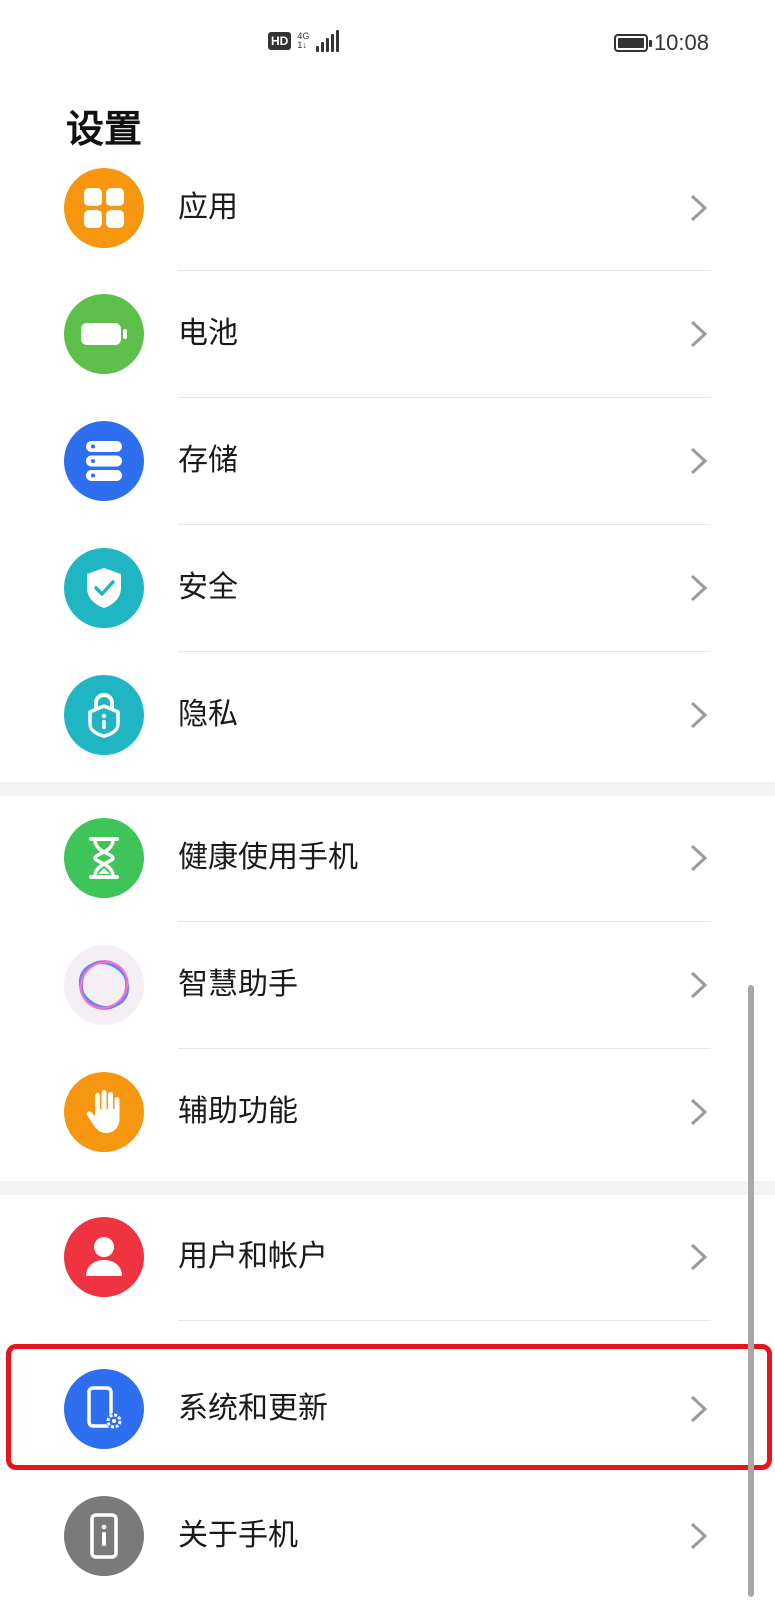 Image resolution: width=775 pixels, height=1600 pixels. I want to click on settings-item-label: 电池, so click(208, 333).